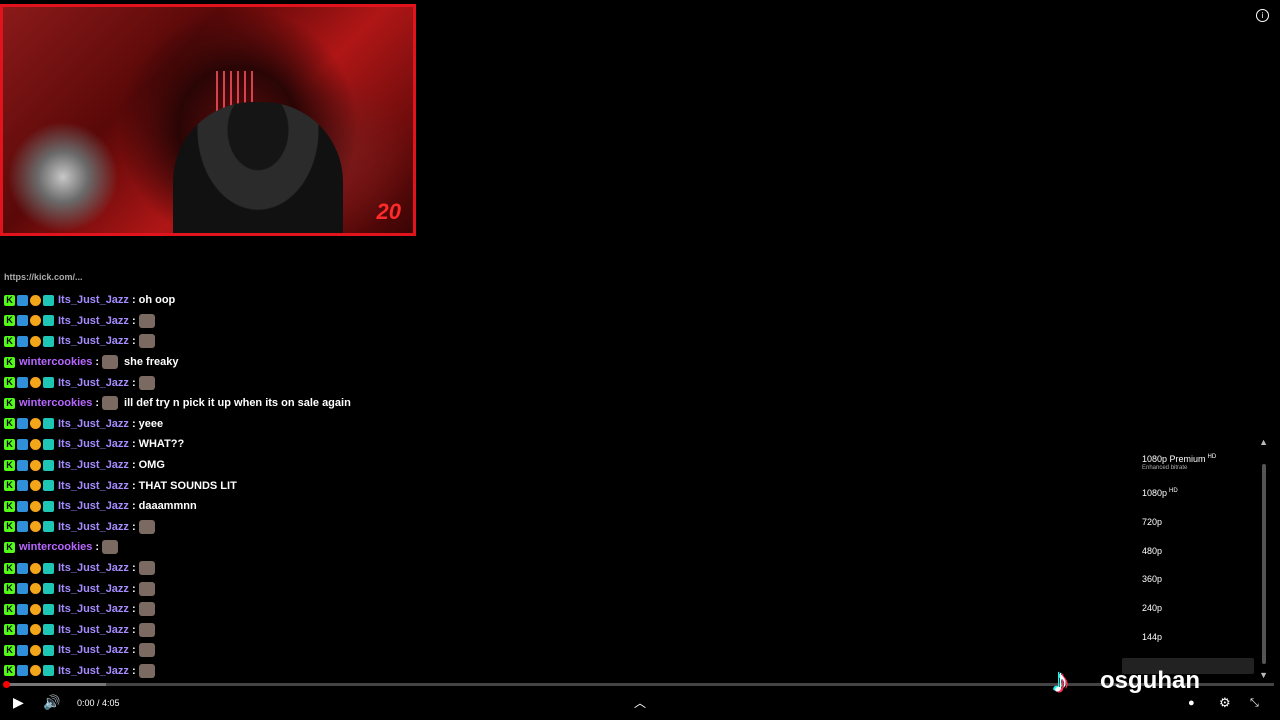 The height and width of the screenshot is (720, 1280). What do you see at coordinates (1263, 675) in the screenshot?
I see `scroll-down-icon: ▼` at bounding box center [1263, 675].